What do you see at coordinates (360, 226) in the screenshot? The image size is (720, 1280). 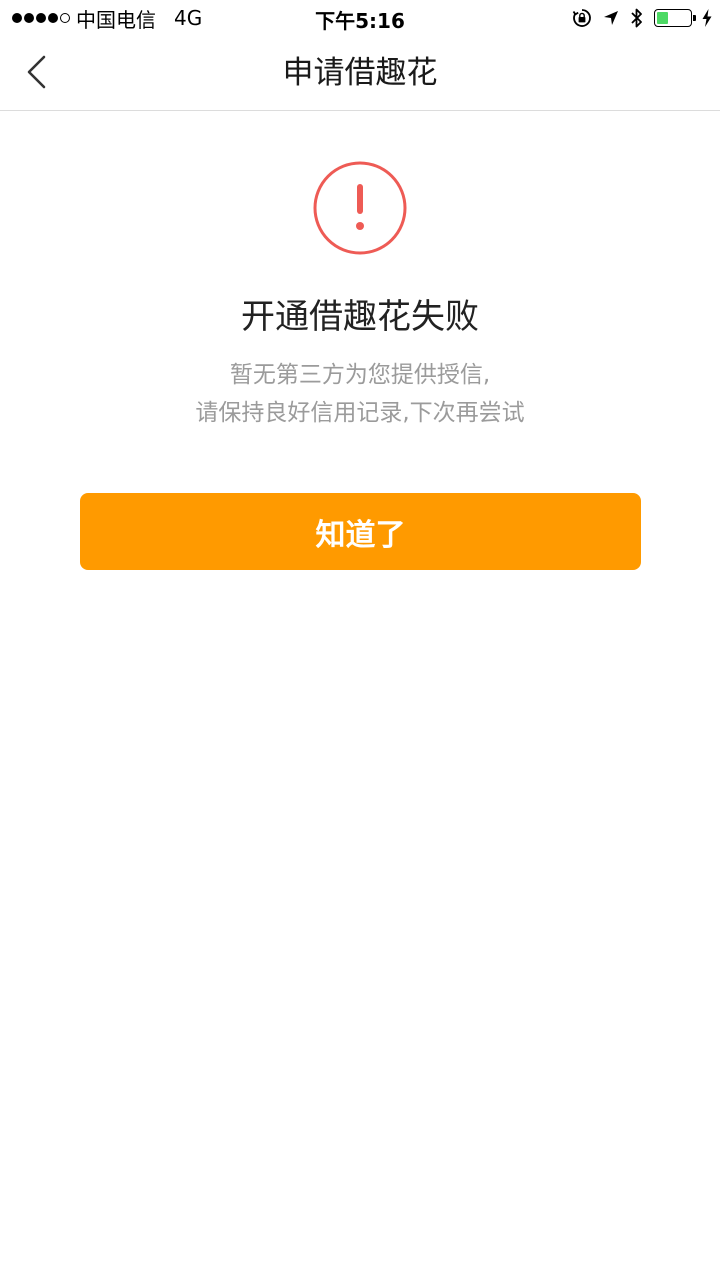 I see `alert-exclamation-dot` at bounding box center [360, 226].